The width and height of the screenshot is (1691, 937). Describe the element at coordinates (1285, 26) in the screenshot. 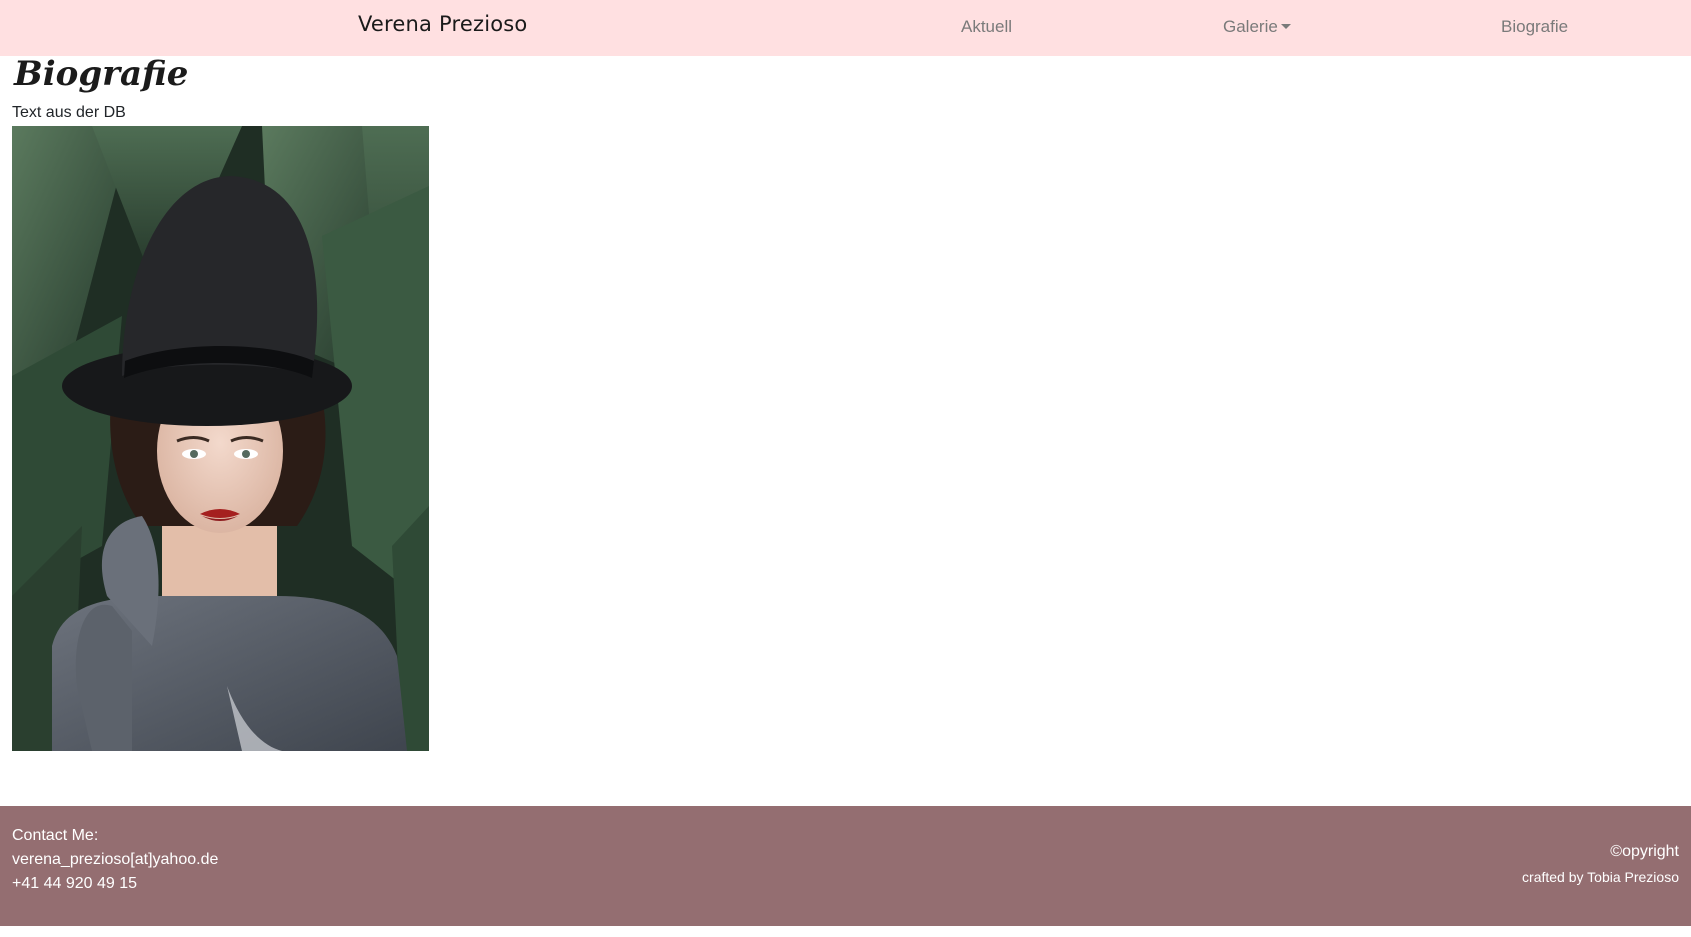

I see `chevron-down-icon` at that location.